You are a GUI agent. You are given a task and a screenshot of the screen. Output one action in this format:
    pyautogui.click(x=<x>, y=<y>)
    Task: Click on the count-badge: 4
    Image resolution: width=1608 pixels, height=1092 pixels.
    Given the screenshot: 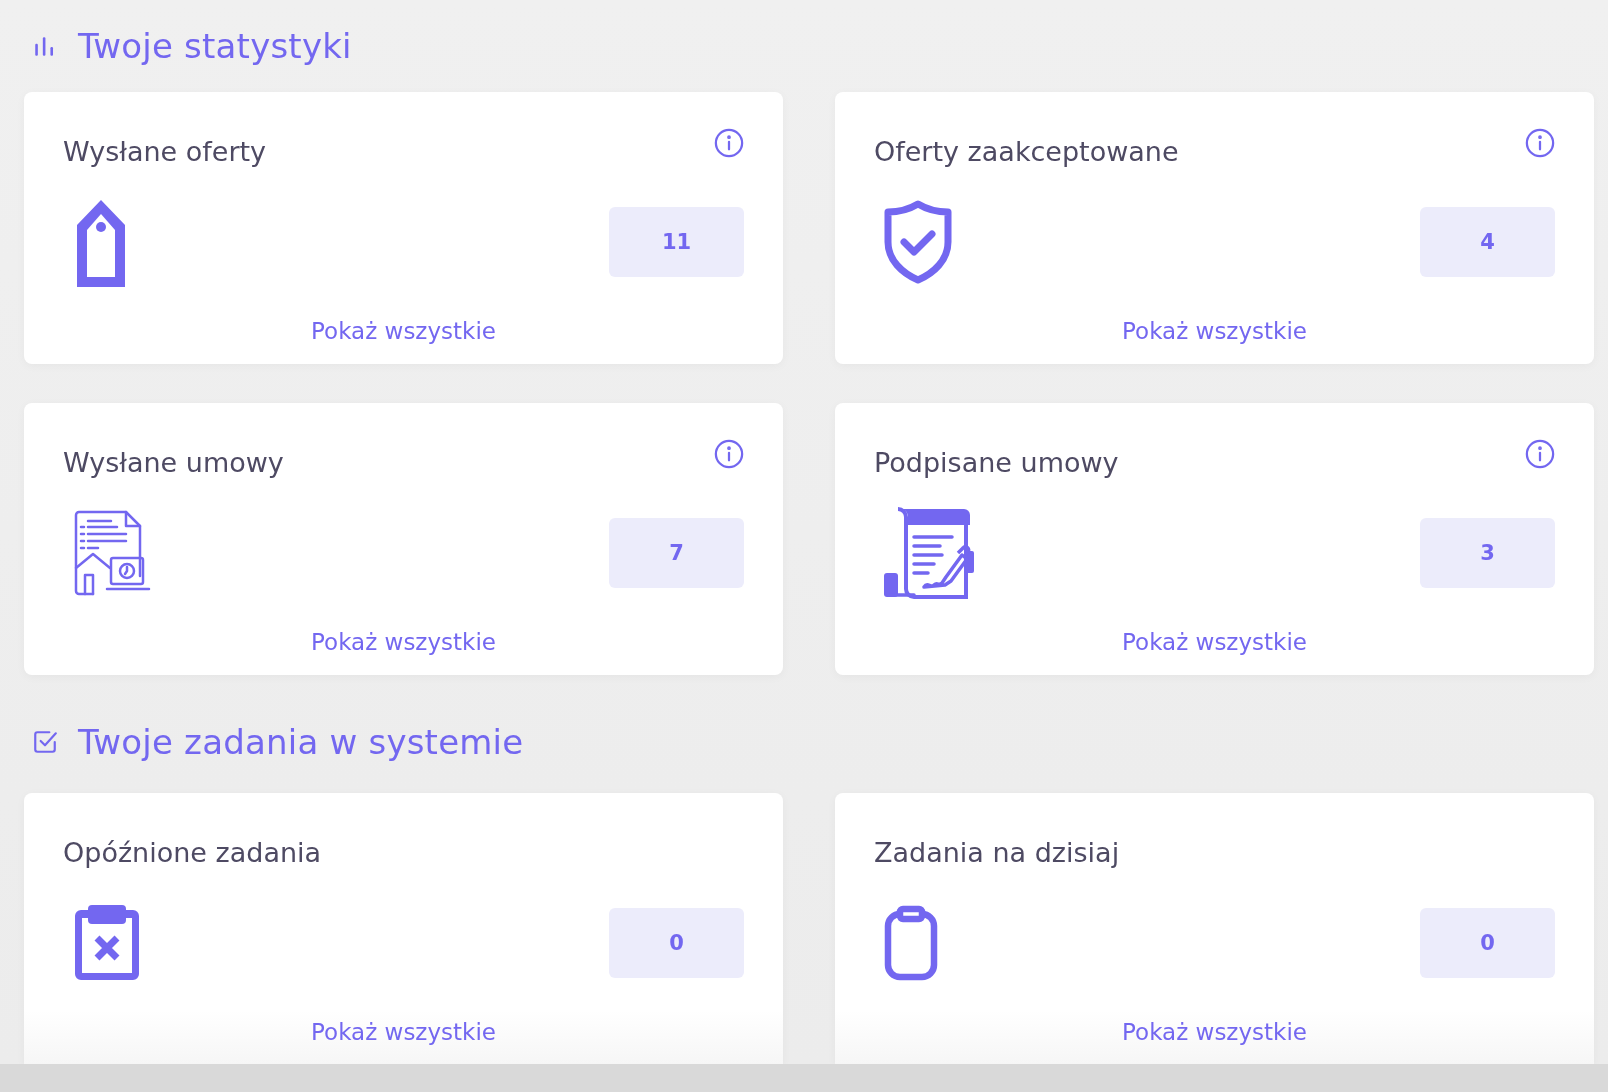 What is the action you would take?
    pyautogui.click(x=1487, y=242)
    